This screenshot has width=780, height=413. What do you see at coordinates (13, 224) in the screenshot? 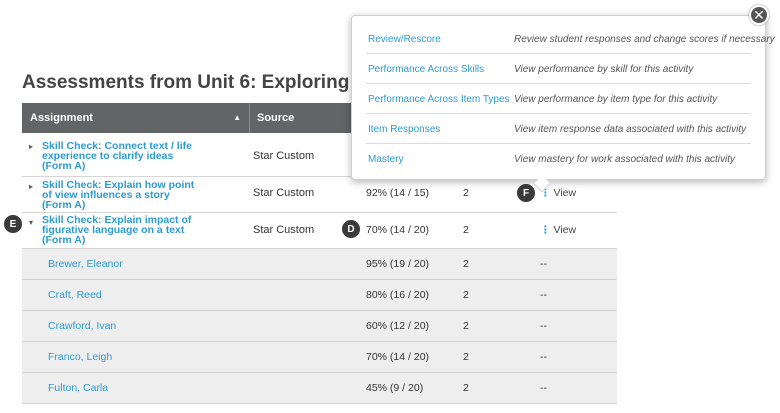
I see `callout-badge-e: E` at bounding box center [13, 224].